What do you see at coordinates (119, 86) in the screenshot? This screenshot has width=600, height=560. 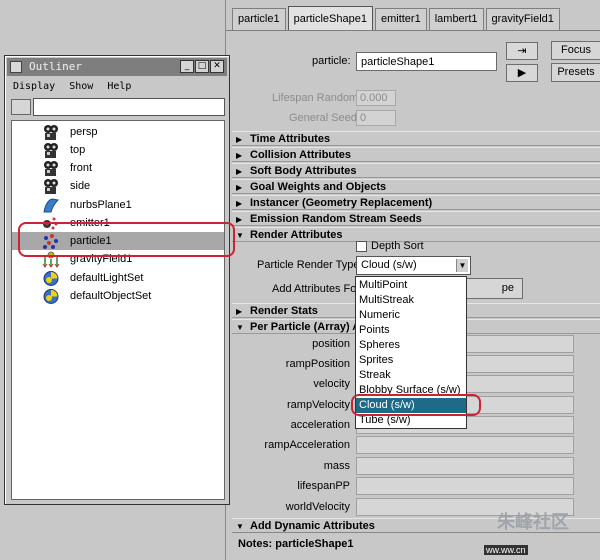 I see `menu-help: Help` at bounding box center [119, 86].